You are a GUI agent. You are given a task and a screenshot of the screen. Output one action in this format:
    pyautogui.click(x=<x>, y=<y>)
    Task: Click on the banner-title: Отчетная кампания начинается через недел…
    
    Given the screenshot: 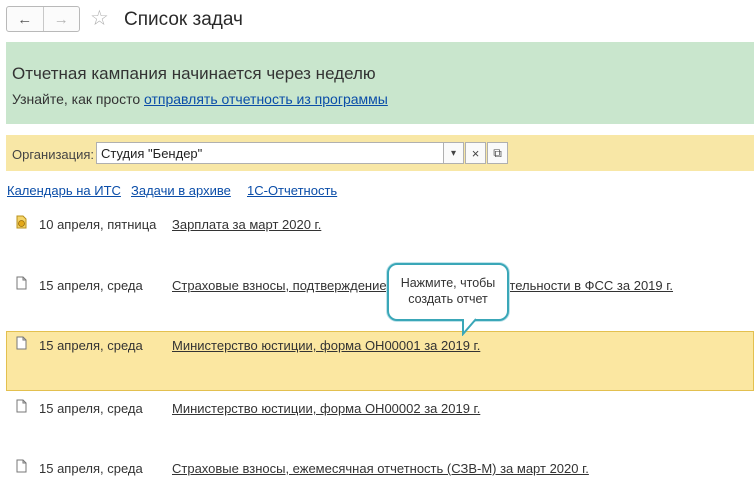 What is the action you would take?
    pyautogui.click(x=194, y=73)
    